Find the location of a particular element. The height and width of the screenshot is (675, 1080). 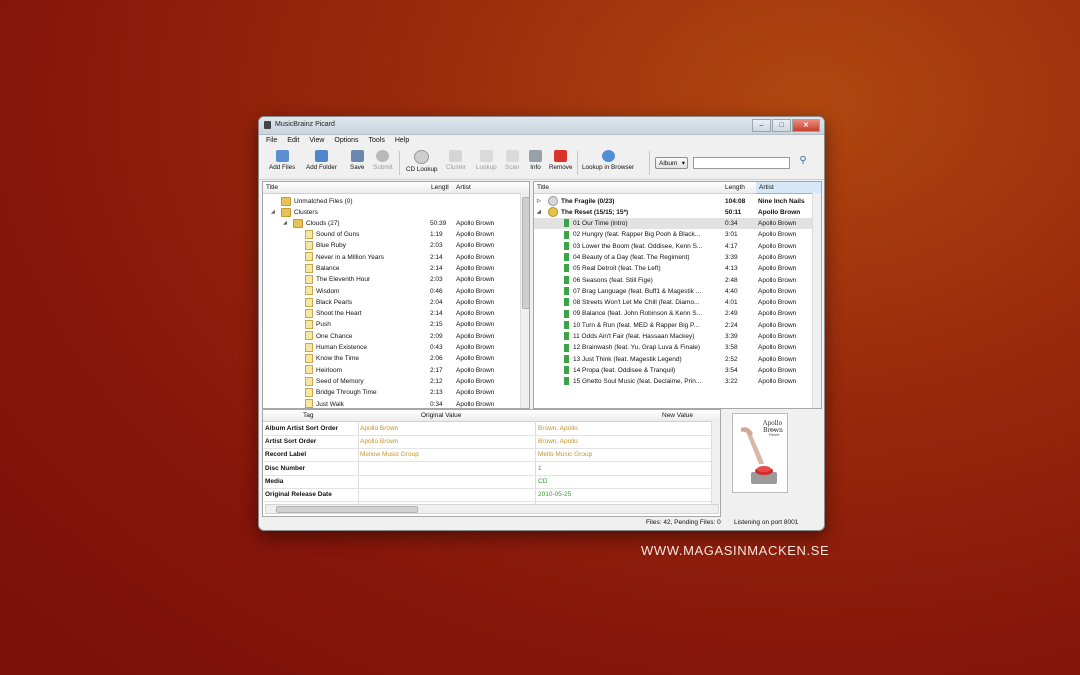

file-row: Wisdom 0:46 Apollo Brown is located at coordinates (396, 291).